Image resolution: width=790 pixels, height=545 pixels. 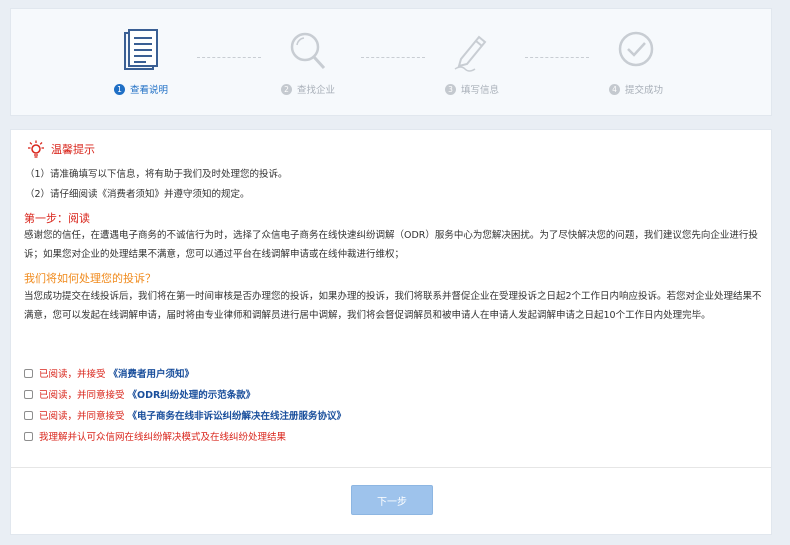 What do you see at coordinates (137, 194) in the screenshot?
I see `tip-line: （2）请仔细阅读《消费者须知》并遵守须知的规定。` at bounding box center [137, 194].